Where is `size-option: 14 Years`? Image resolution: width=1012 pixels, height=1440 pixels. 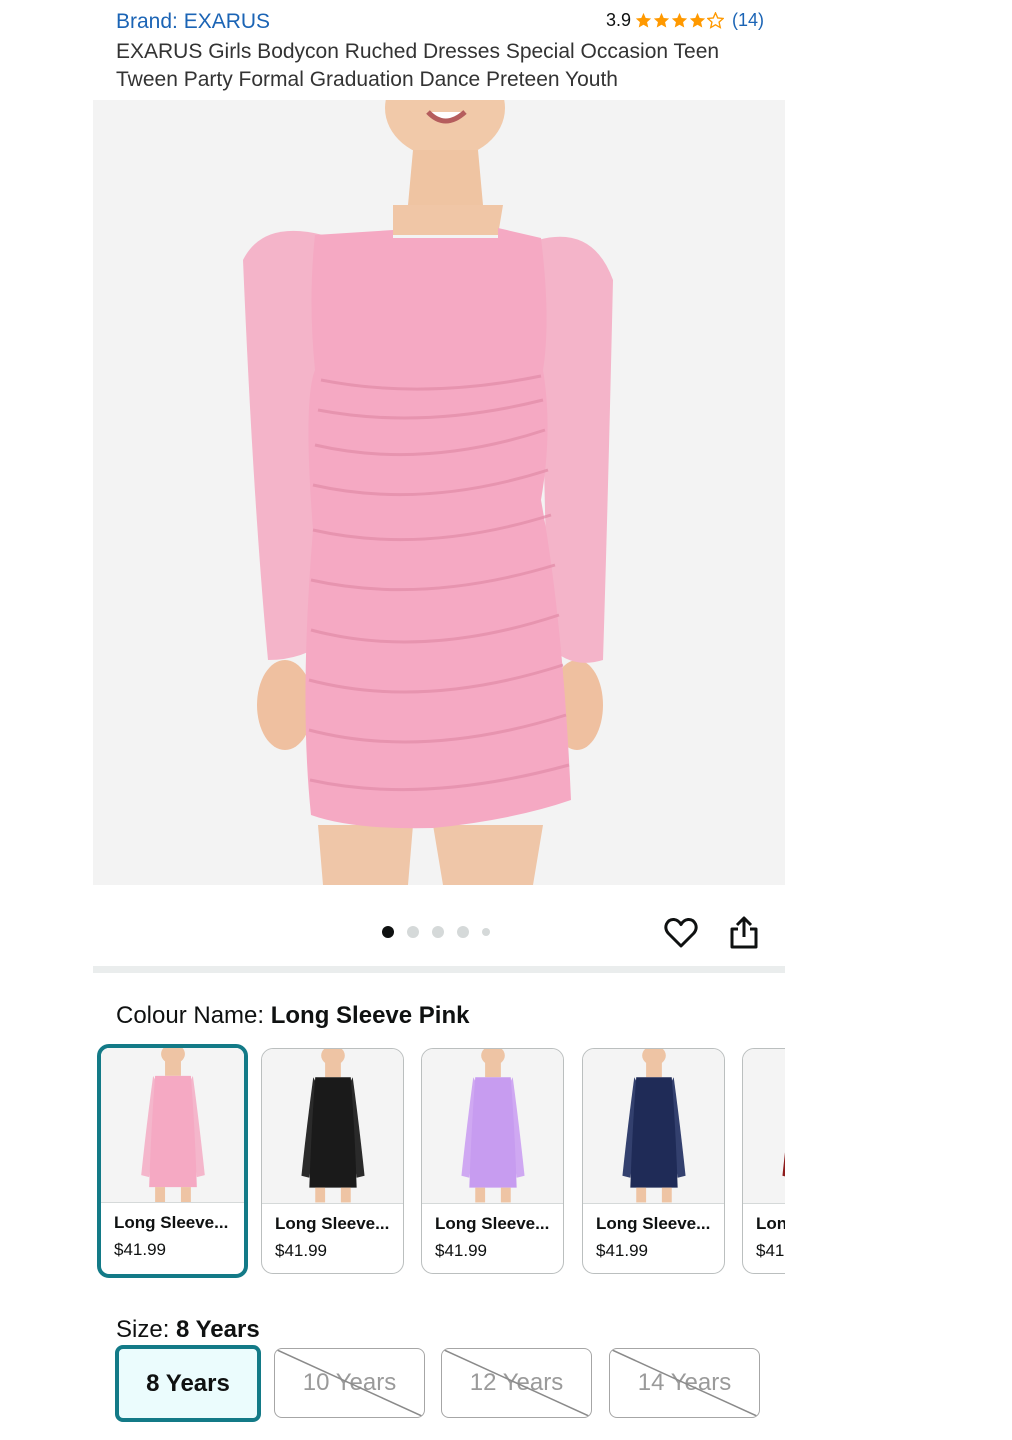
size-option: 14 Years is located at coordinates (684, 1383).